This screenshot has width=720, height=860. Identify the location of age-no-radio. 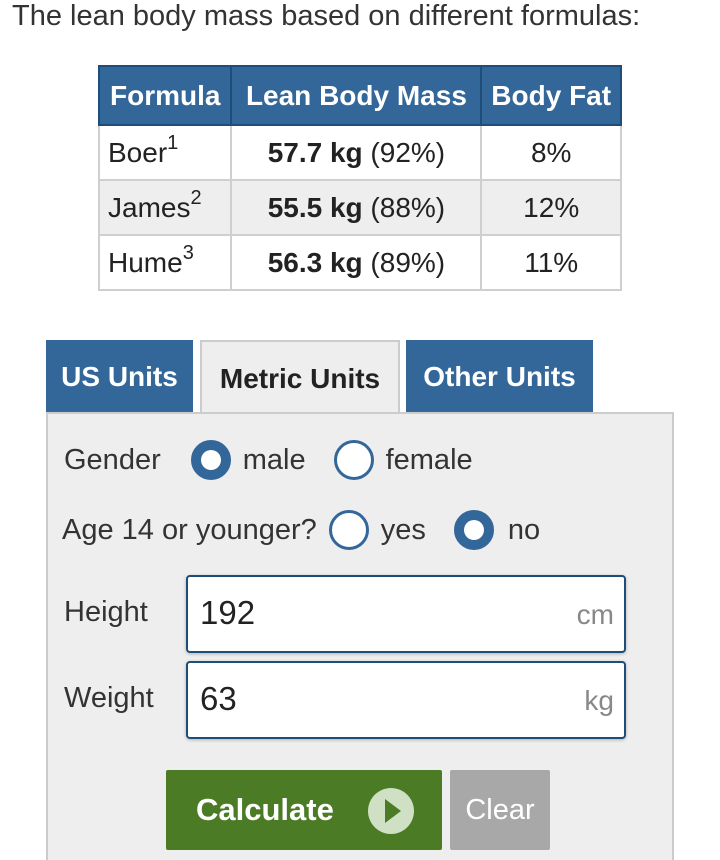
(473, 530).